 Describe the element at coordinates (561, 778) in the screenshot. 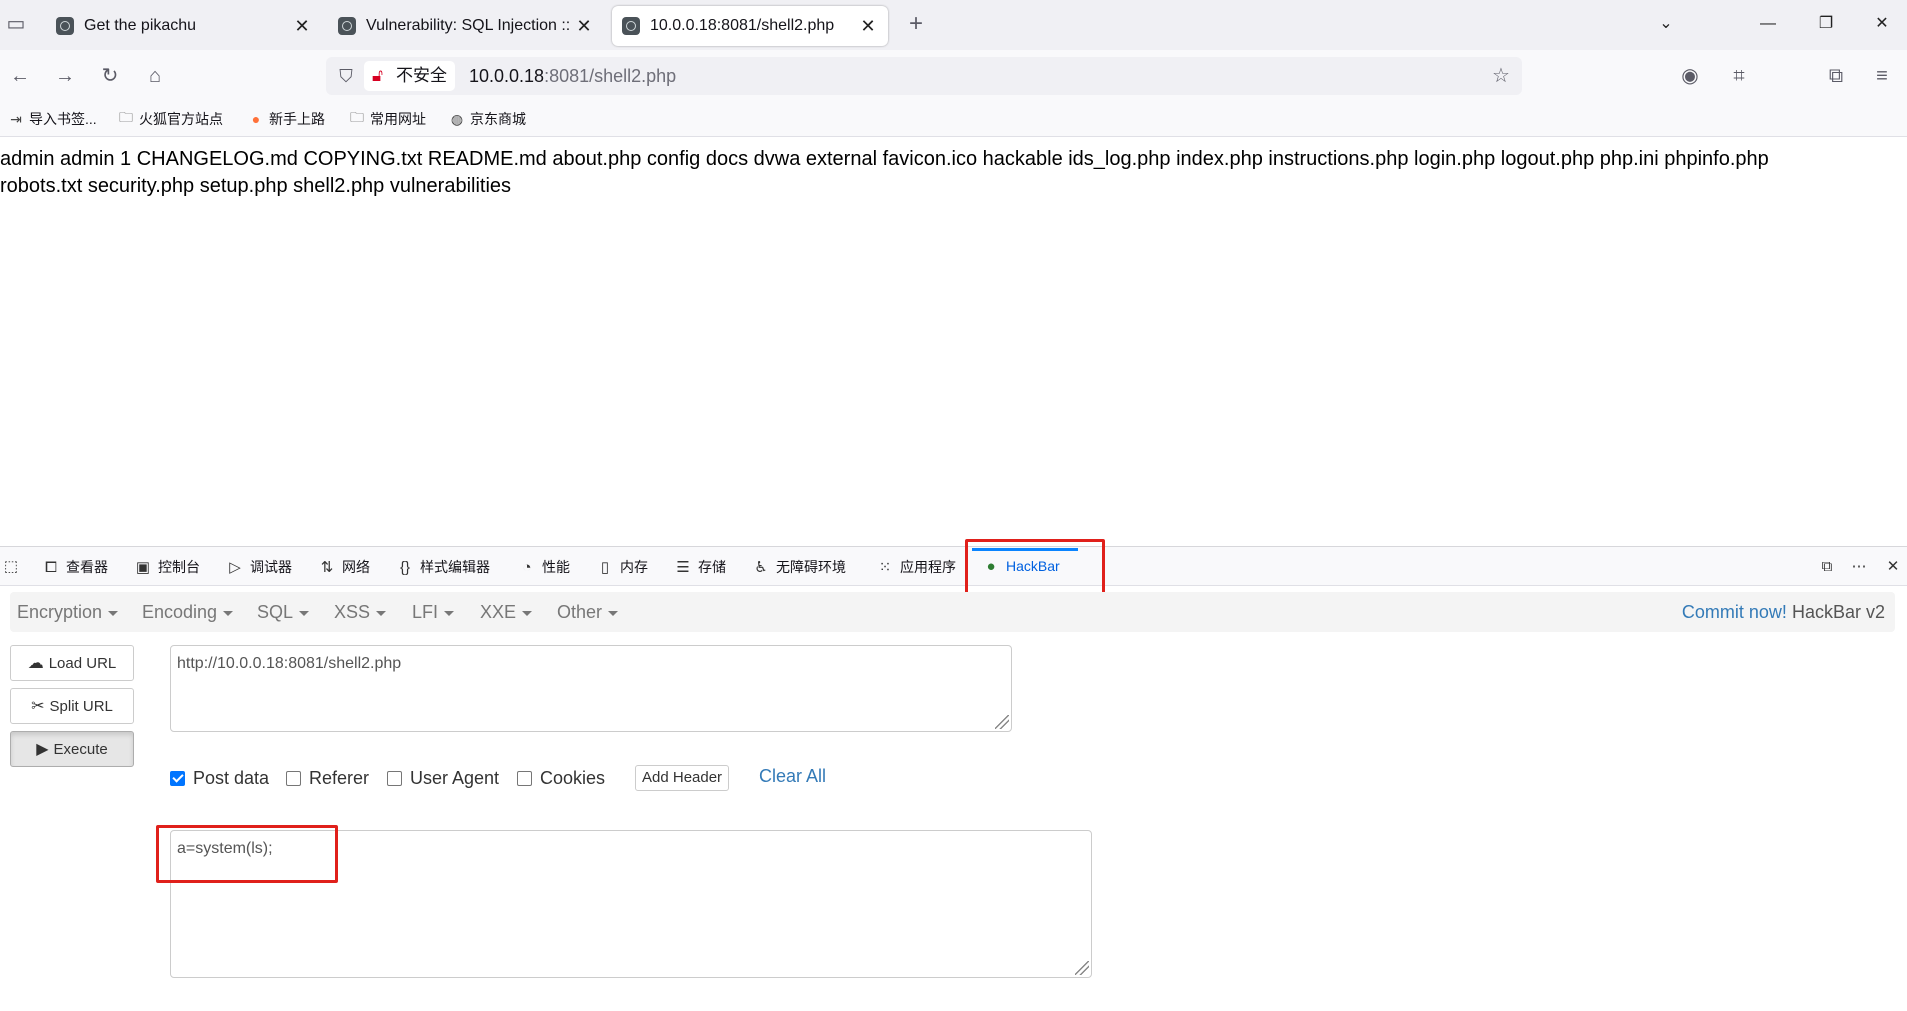

I see `cookies-checkbox: Cookies` at that location.